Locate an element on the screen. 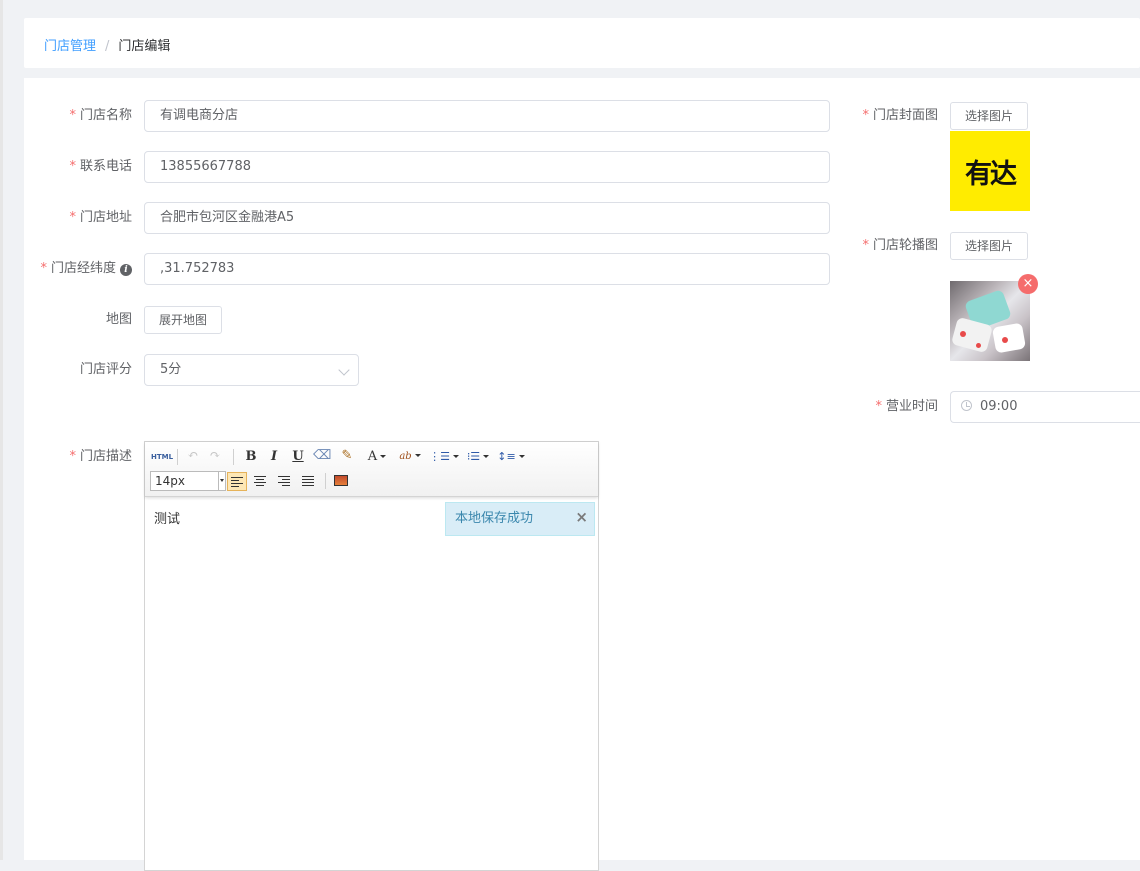 This screenshot has width=1140, height=871. font-size-value: 14px is located at coordinates (170, 481).